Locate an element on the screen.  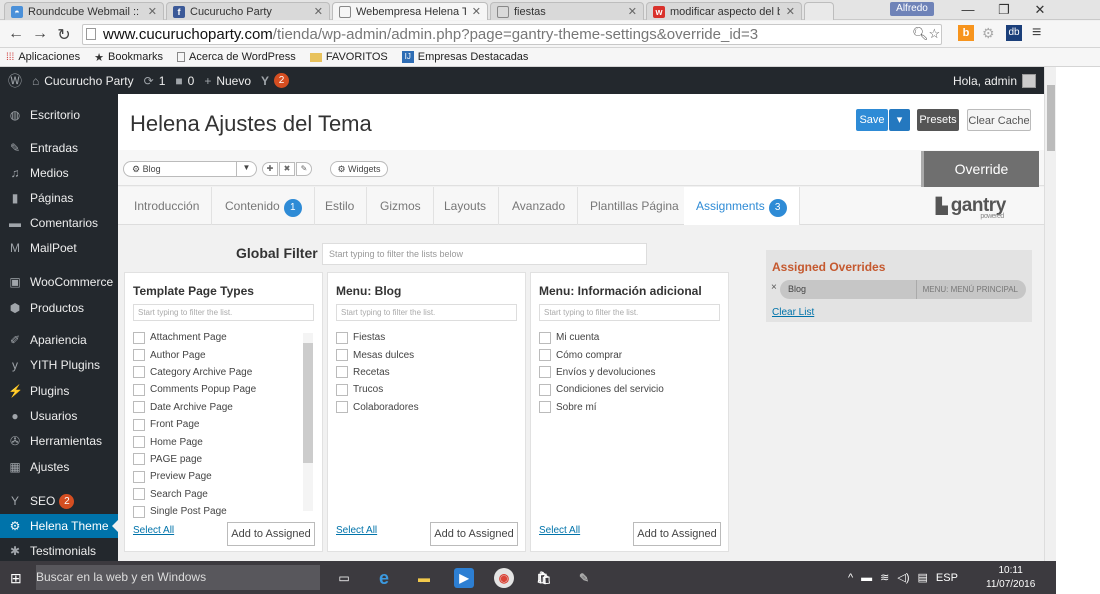
sidebar-item-herramientas: ✇ Herramientas is located at coordinates (59, 441).